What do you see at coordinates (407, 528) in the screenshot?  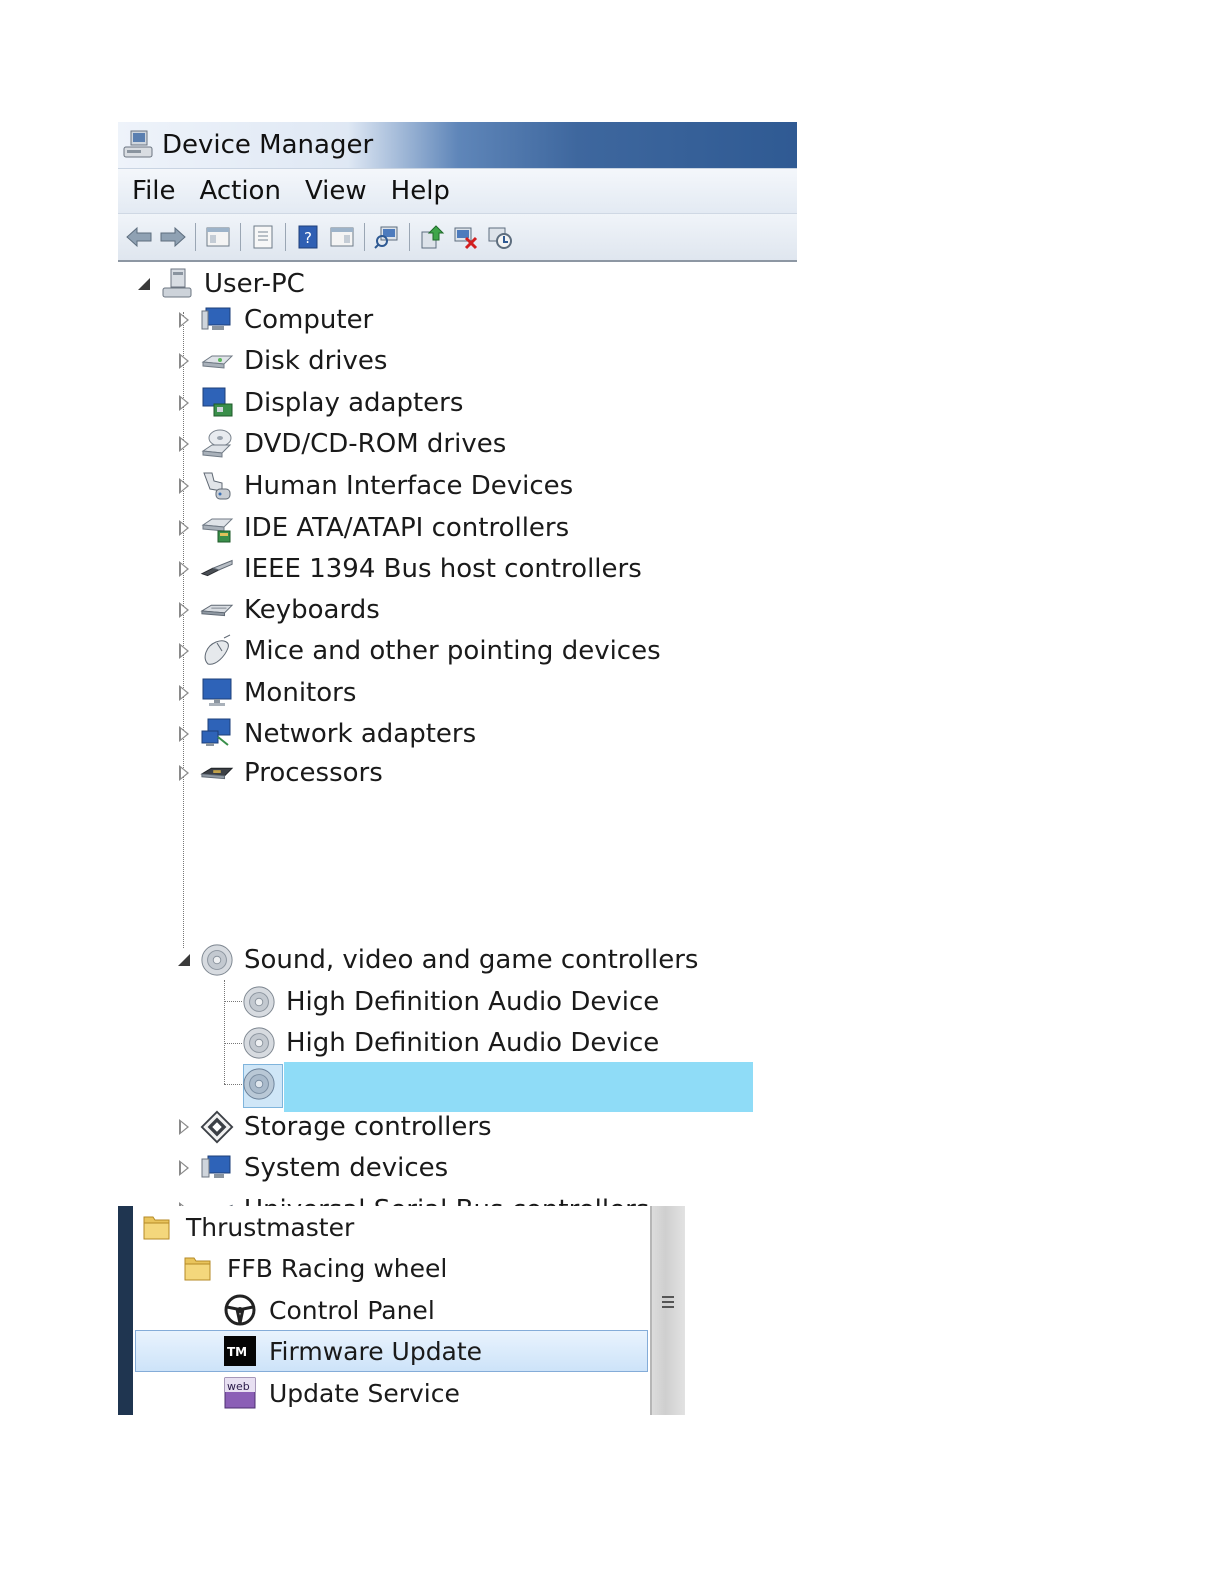 I see `tree-item-label: IDE ATA/ATAPI controllers` at bounding box center [407, 528].